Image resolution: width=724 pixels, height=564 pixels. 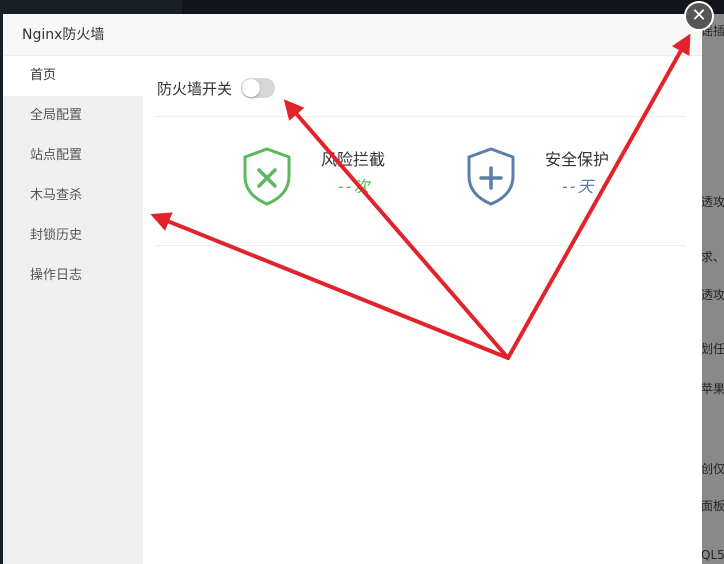 What do you see at coordinates (73, 236) in the screenshot?
I see `sidebar-item-block-history: 封锁历史` at bounding box center [73, 236].